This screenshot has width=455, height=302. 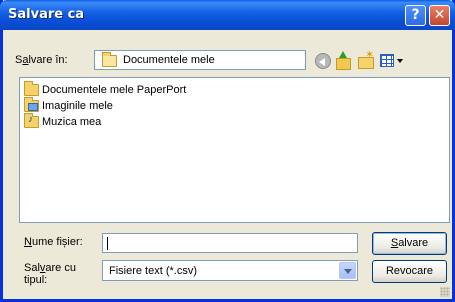 What do you see at coordinates (31, 88) in the screenshot?
I see `folder-icon` at bounding box center [31, 88].